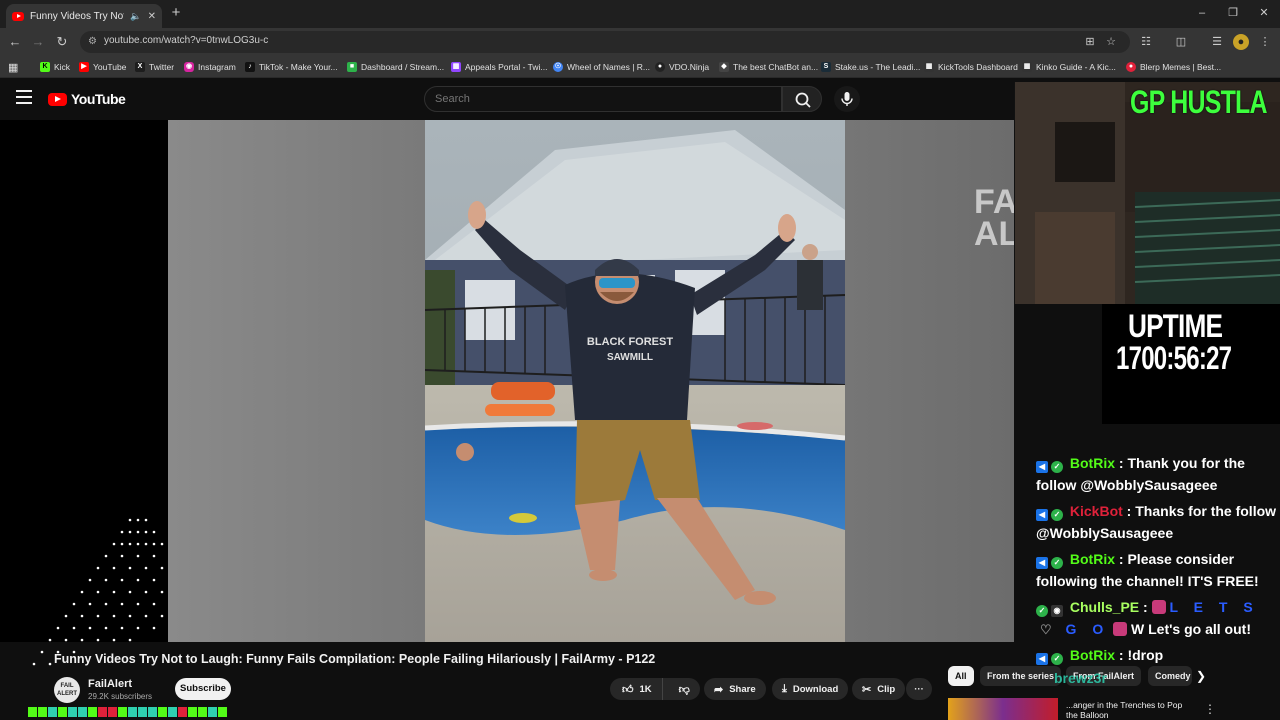 The image size is (1280, 720). I want to click on more-actions-button: ···, so click(919, 689).